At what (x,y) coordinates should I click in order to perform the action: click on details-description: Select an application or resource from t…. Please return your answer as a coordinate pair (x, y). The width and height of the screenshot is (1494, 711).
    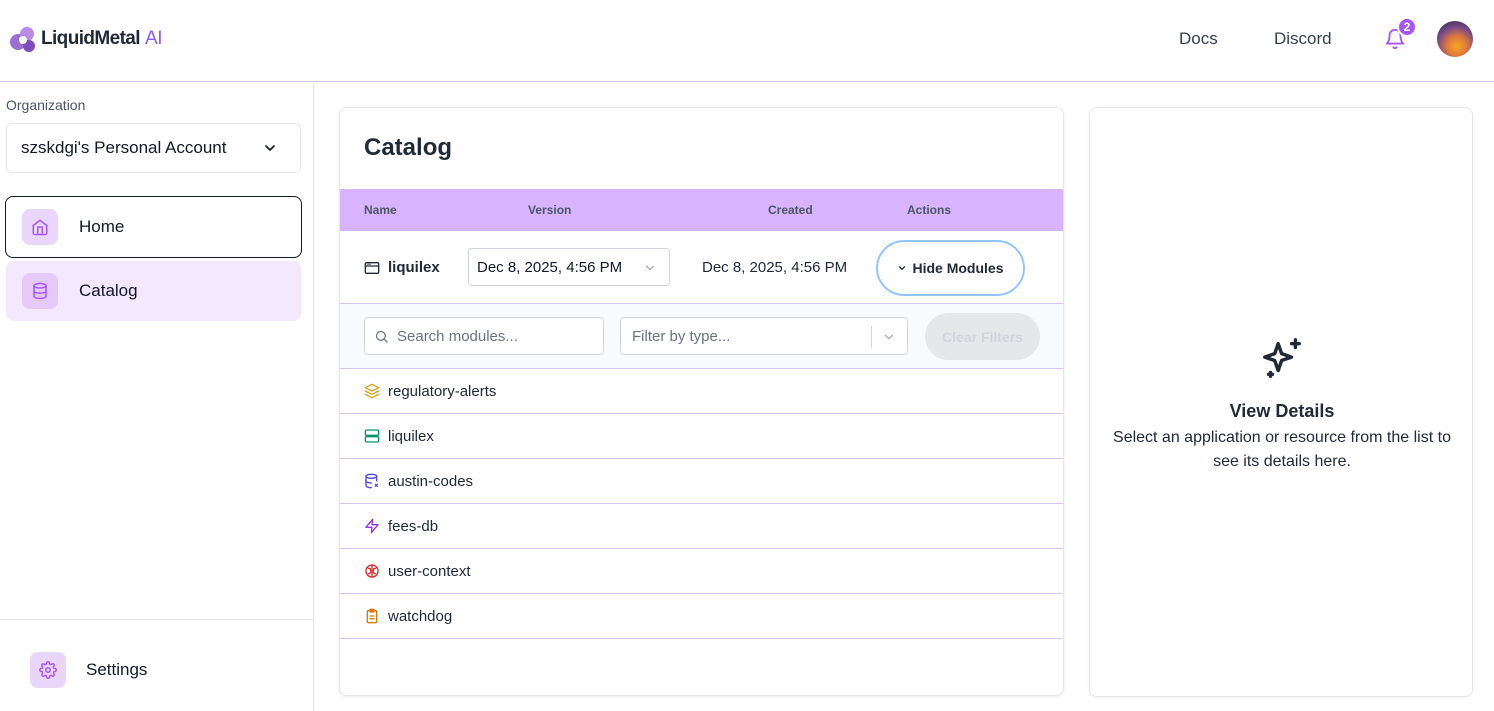
    Looking at the image, I should click on (1282, 449).